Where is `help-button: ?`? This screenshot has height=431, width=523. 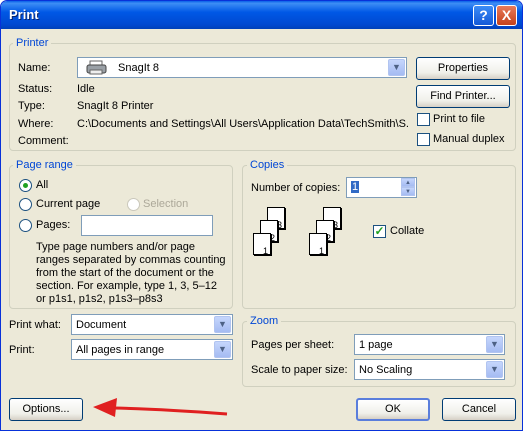
help-button: ? is located at coordinates (483, 15).